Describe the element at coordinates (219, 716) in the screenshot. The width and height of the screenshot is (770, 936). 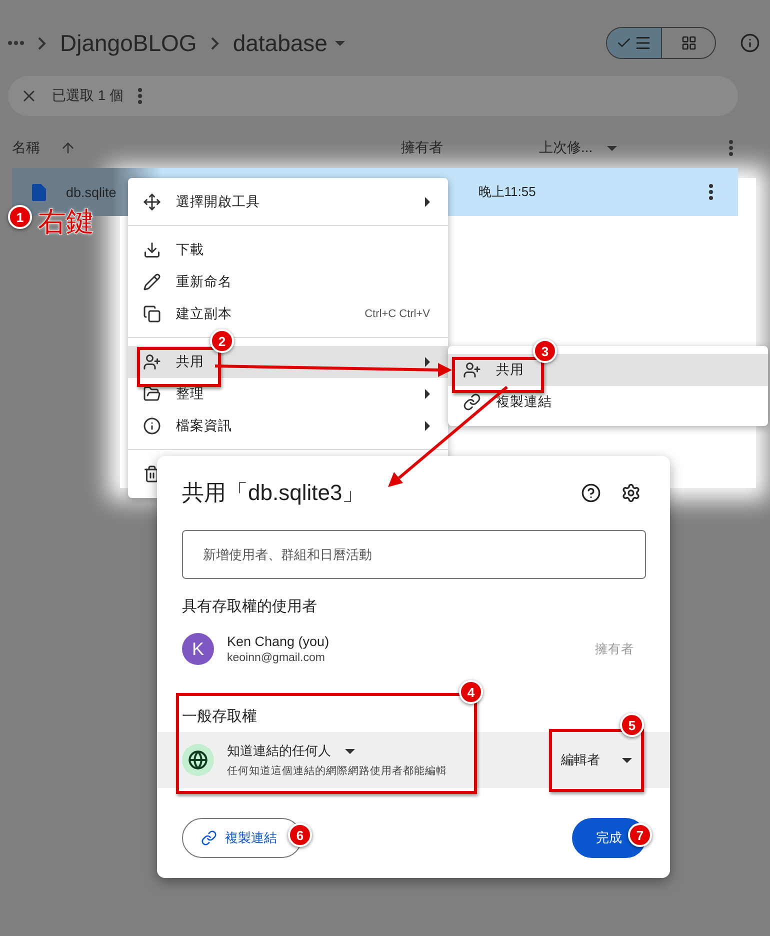
I see `section-heading: 一般存取權` at that location.